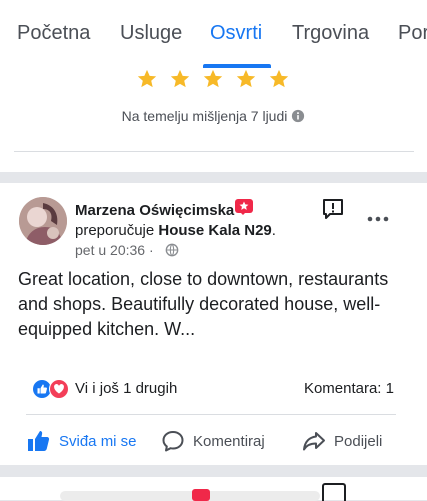 This screenshot has width=427, height=501. I want to click on comment-button-label: Komentiraj, so click(229, 441).